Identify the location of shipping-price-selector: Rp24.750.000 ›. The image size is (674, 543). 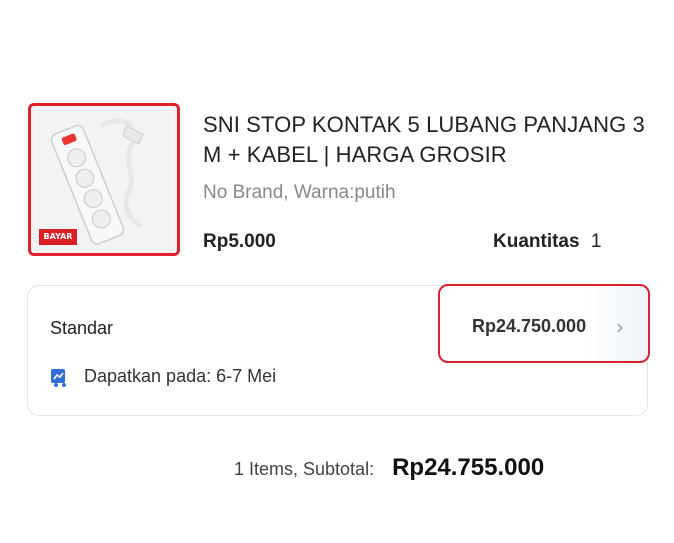
(544, 323).